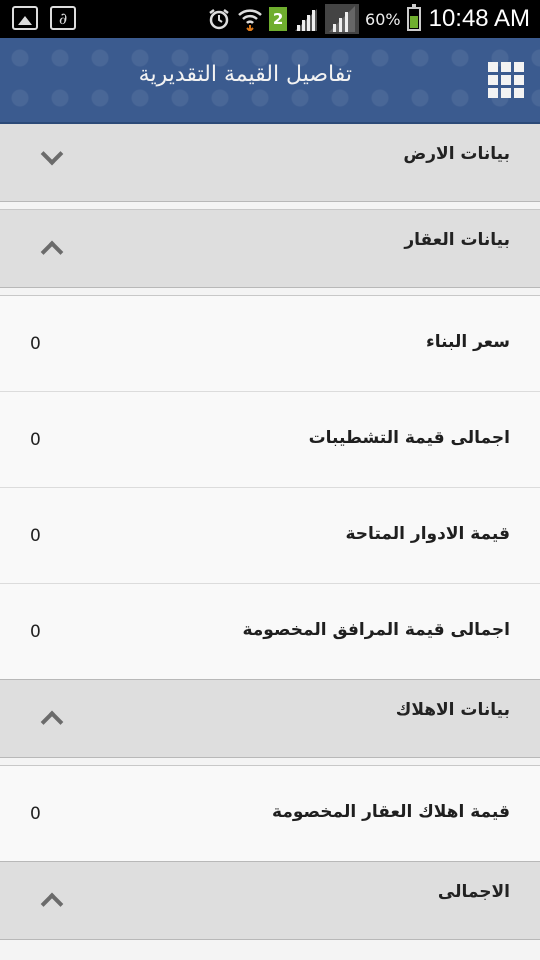 Image resolution: width=540 pixels, height=960 pixels. I want to click on signature-icon: ∂, so click(63, 18).